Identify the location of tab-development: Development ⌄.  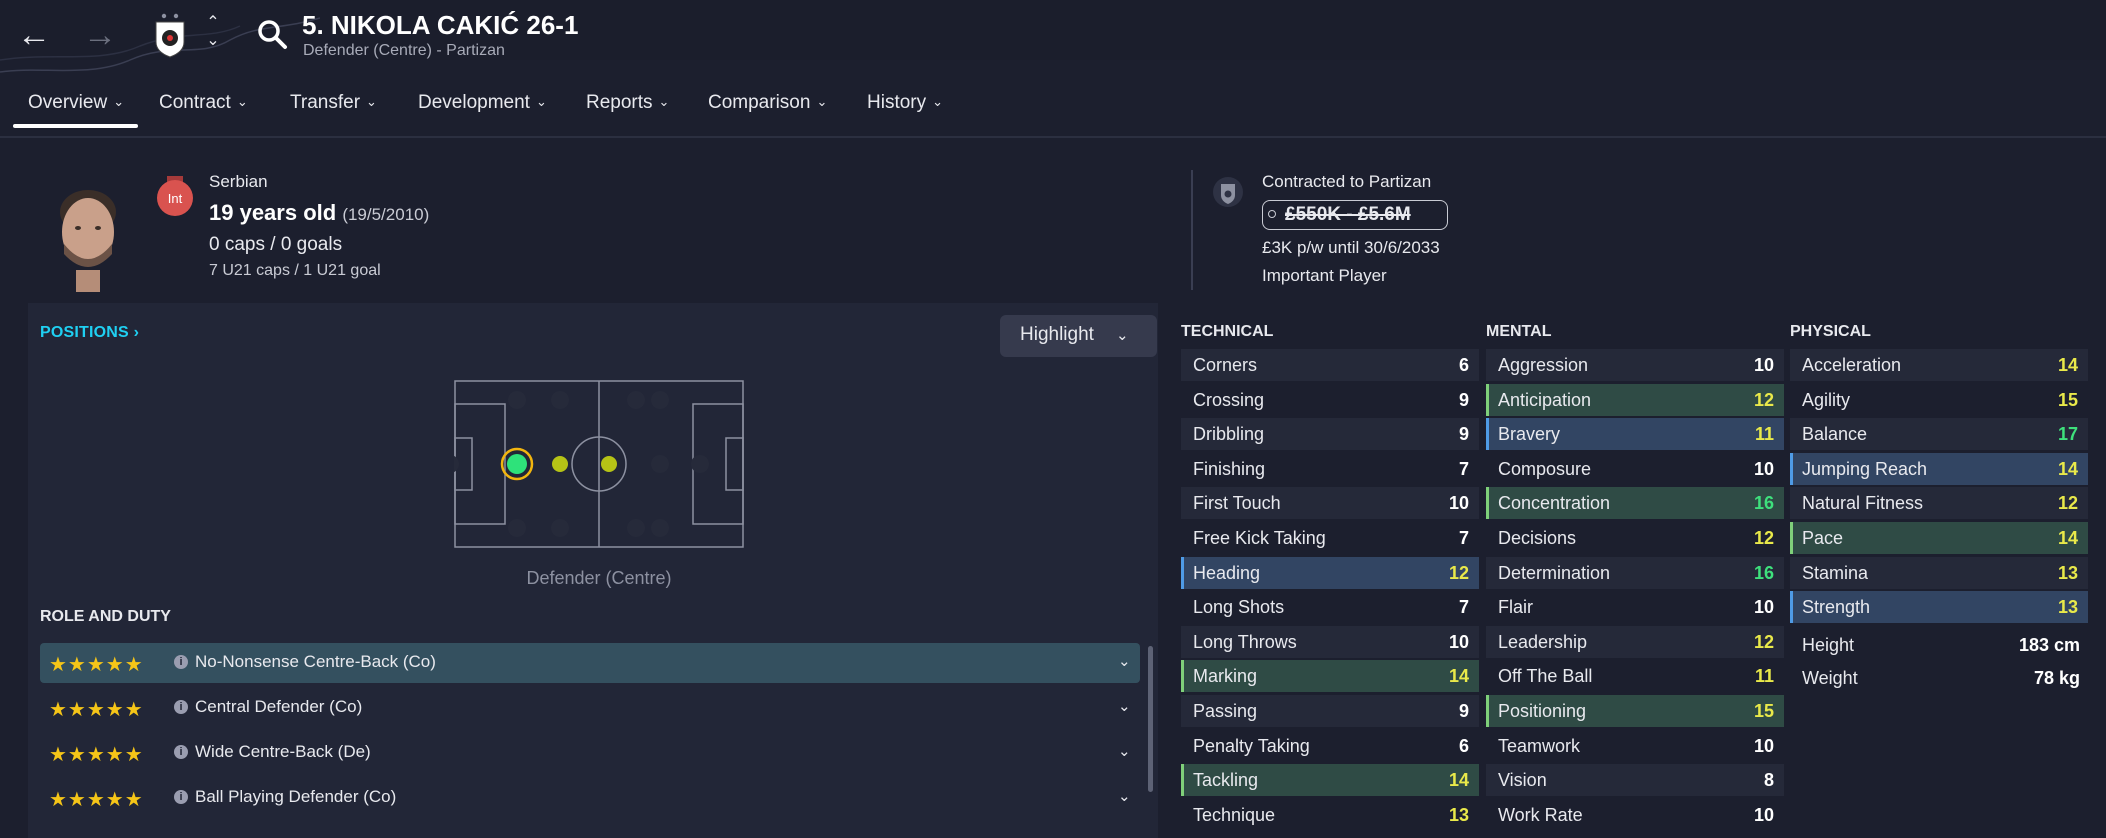
(482, 103).